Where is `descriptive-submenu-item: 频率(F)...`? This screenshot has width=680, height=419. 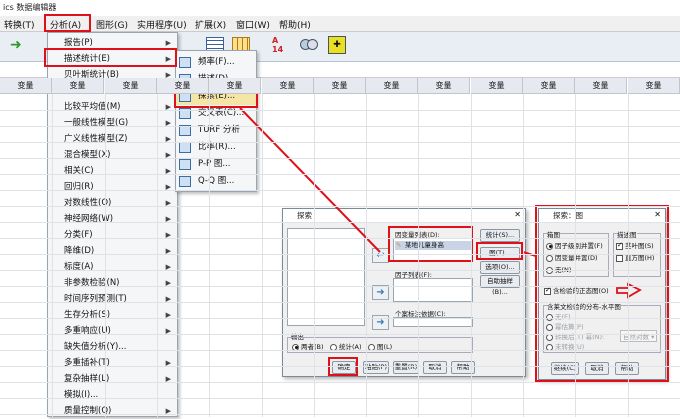
descriptive-submenu-item: 频率(F)... is located at coordinates (216, 62).